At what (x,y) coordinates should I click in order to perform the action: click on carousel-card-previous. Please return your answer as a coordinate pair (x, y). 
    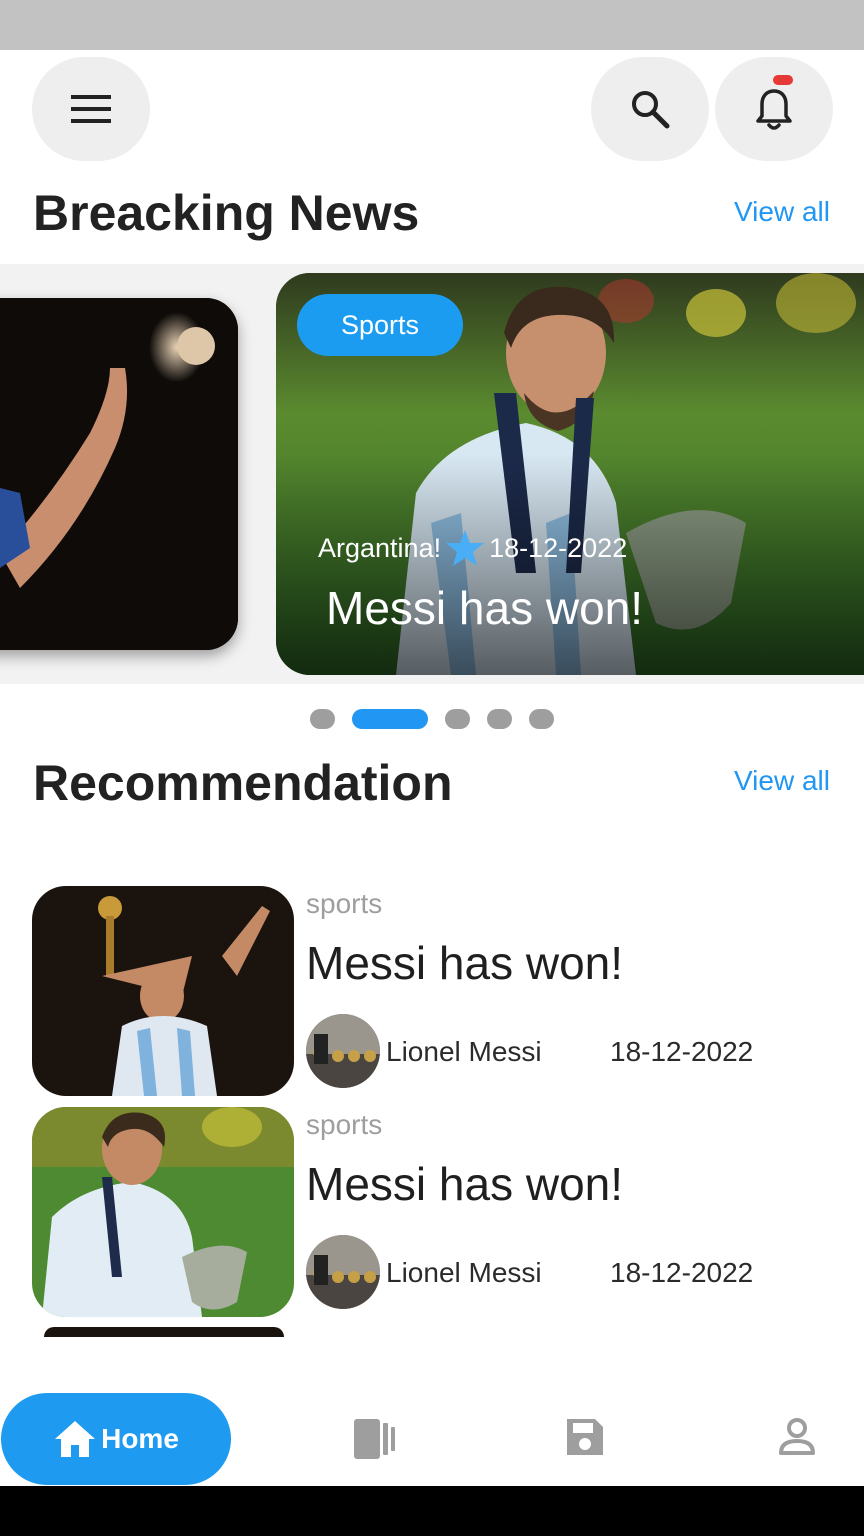
    Looking at the image, I should click on (119, 474).